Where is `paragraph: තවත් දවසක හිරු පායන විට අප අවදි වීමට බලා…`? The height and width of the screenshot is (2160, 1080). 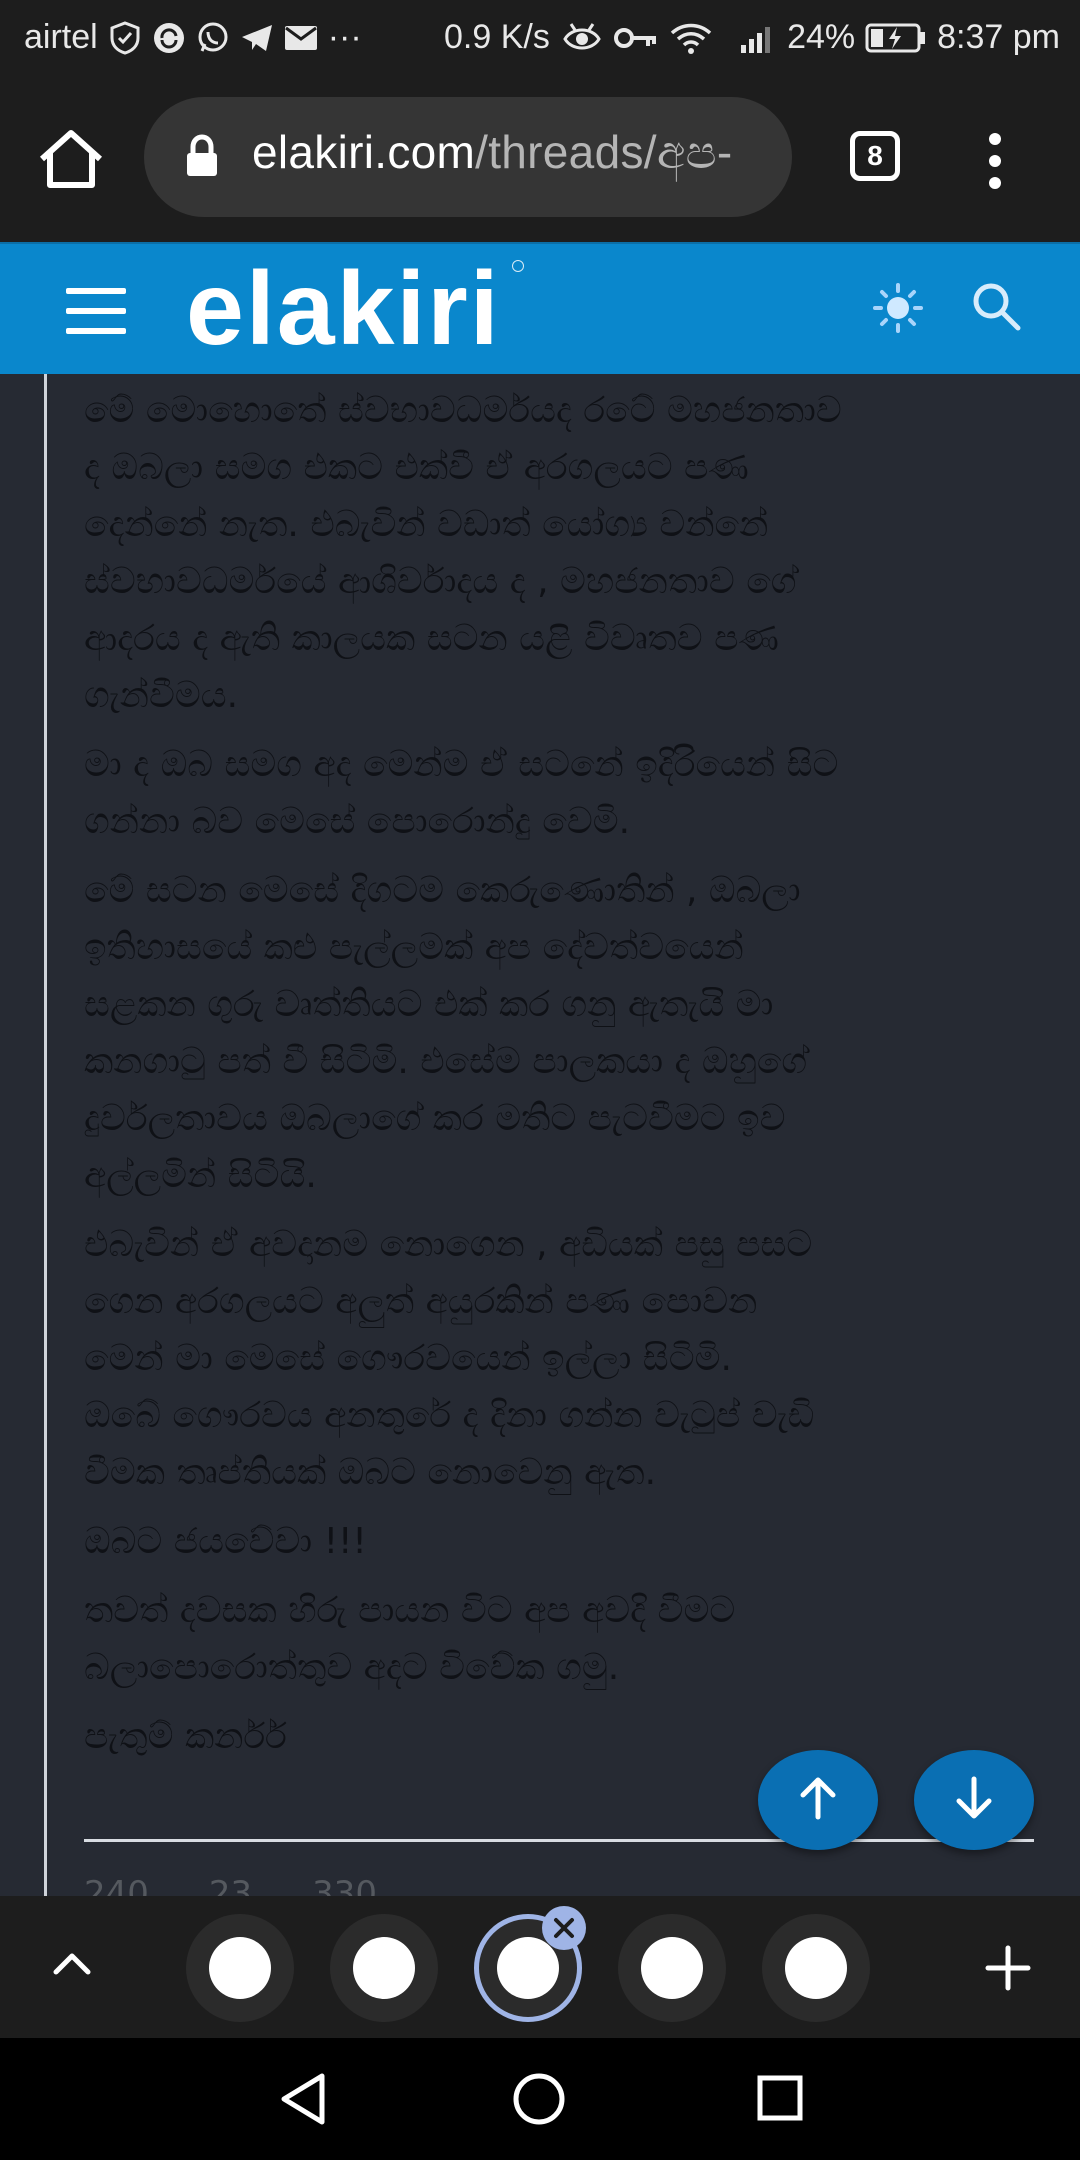
paragraph: තවත් දවසක හිරු පායන විට අප අවදි වීමට බලා… is located at coordinates (410, 1639).